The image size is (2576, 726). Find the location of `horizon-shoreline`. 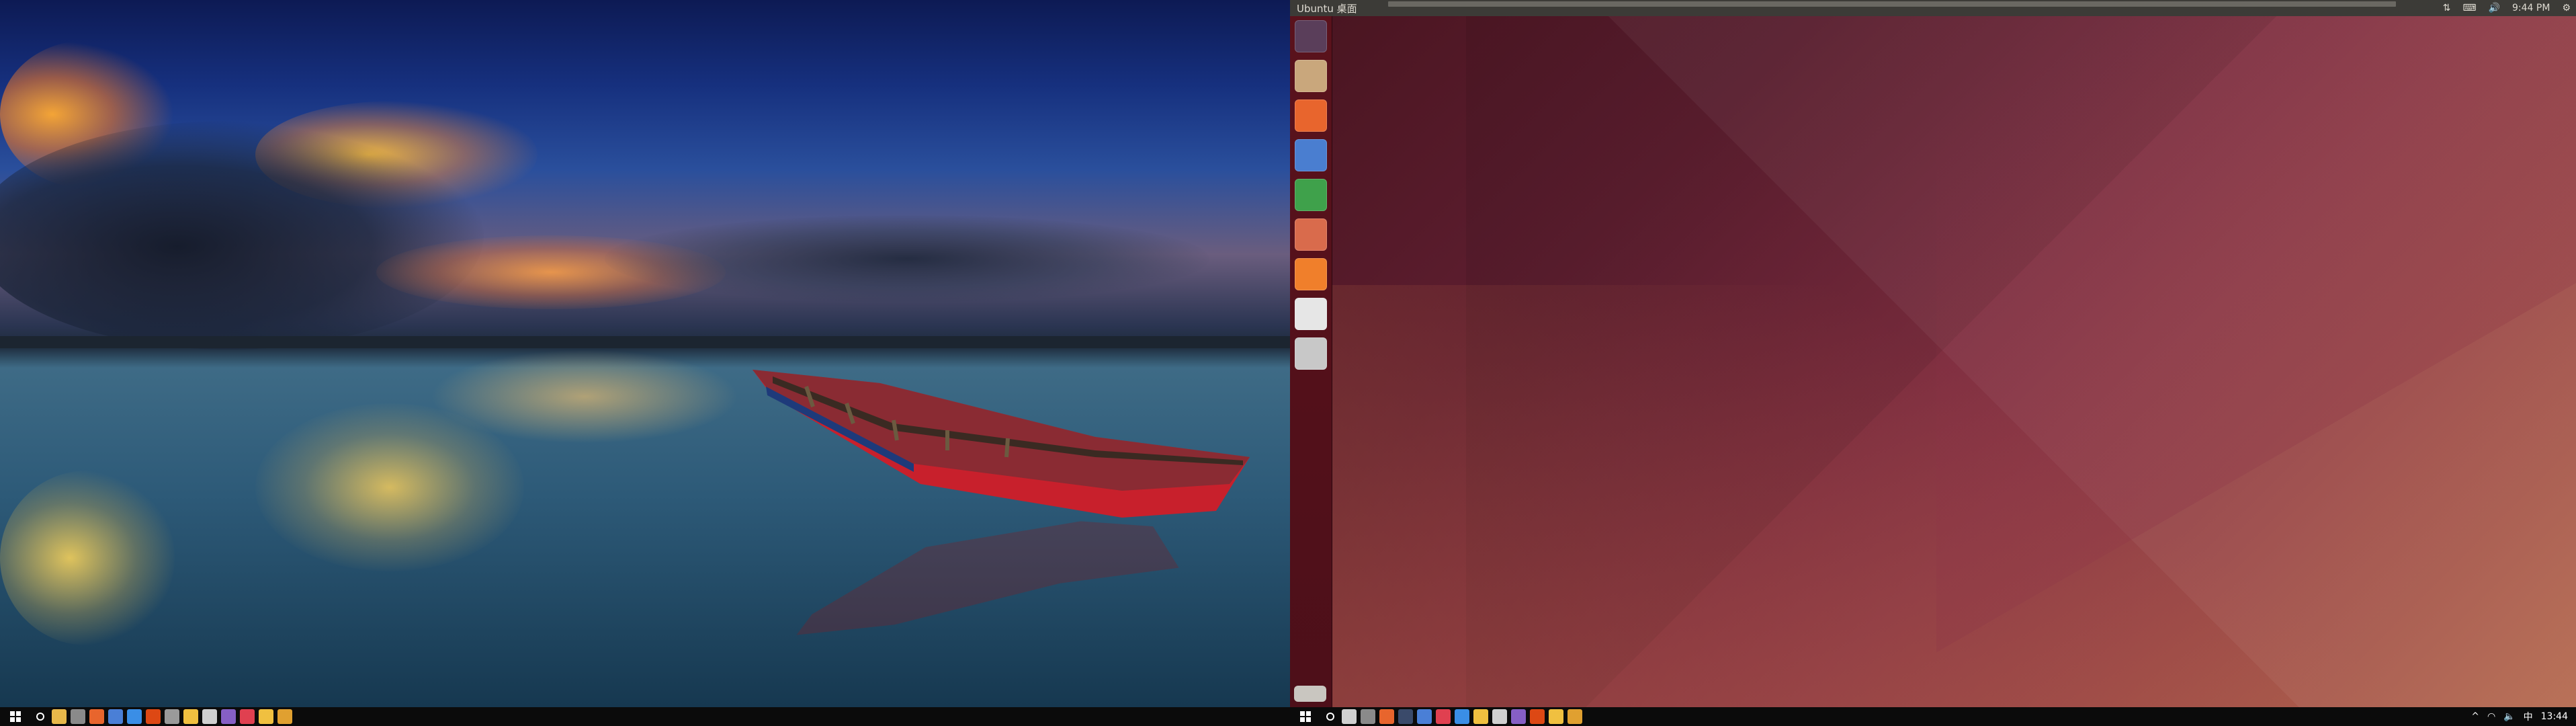

horizon-shoreline is located at coordinates (645, 342).